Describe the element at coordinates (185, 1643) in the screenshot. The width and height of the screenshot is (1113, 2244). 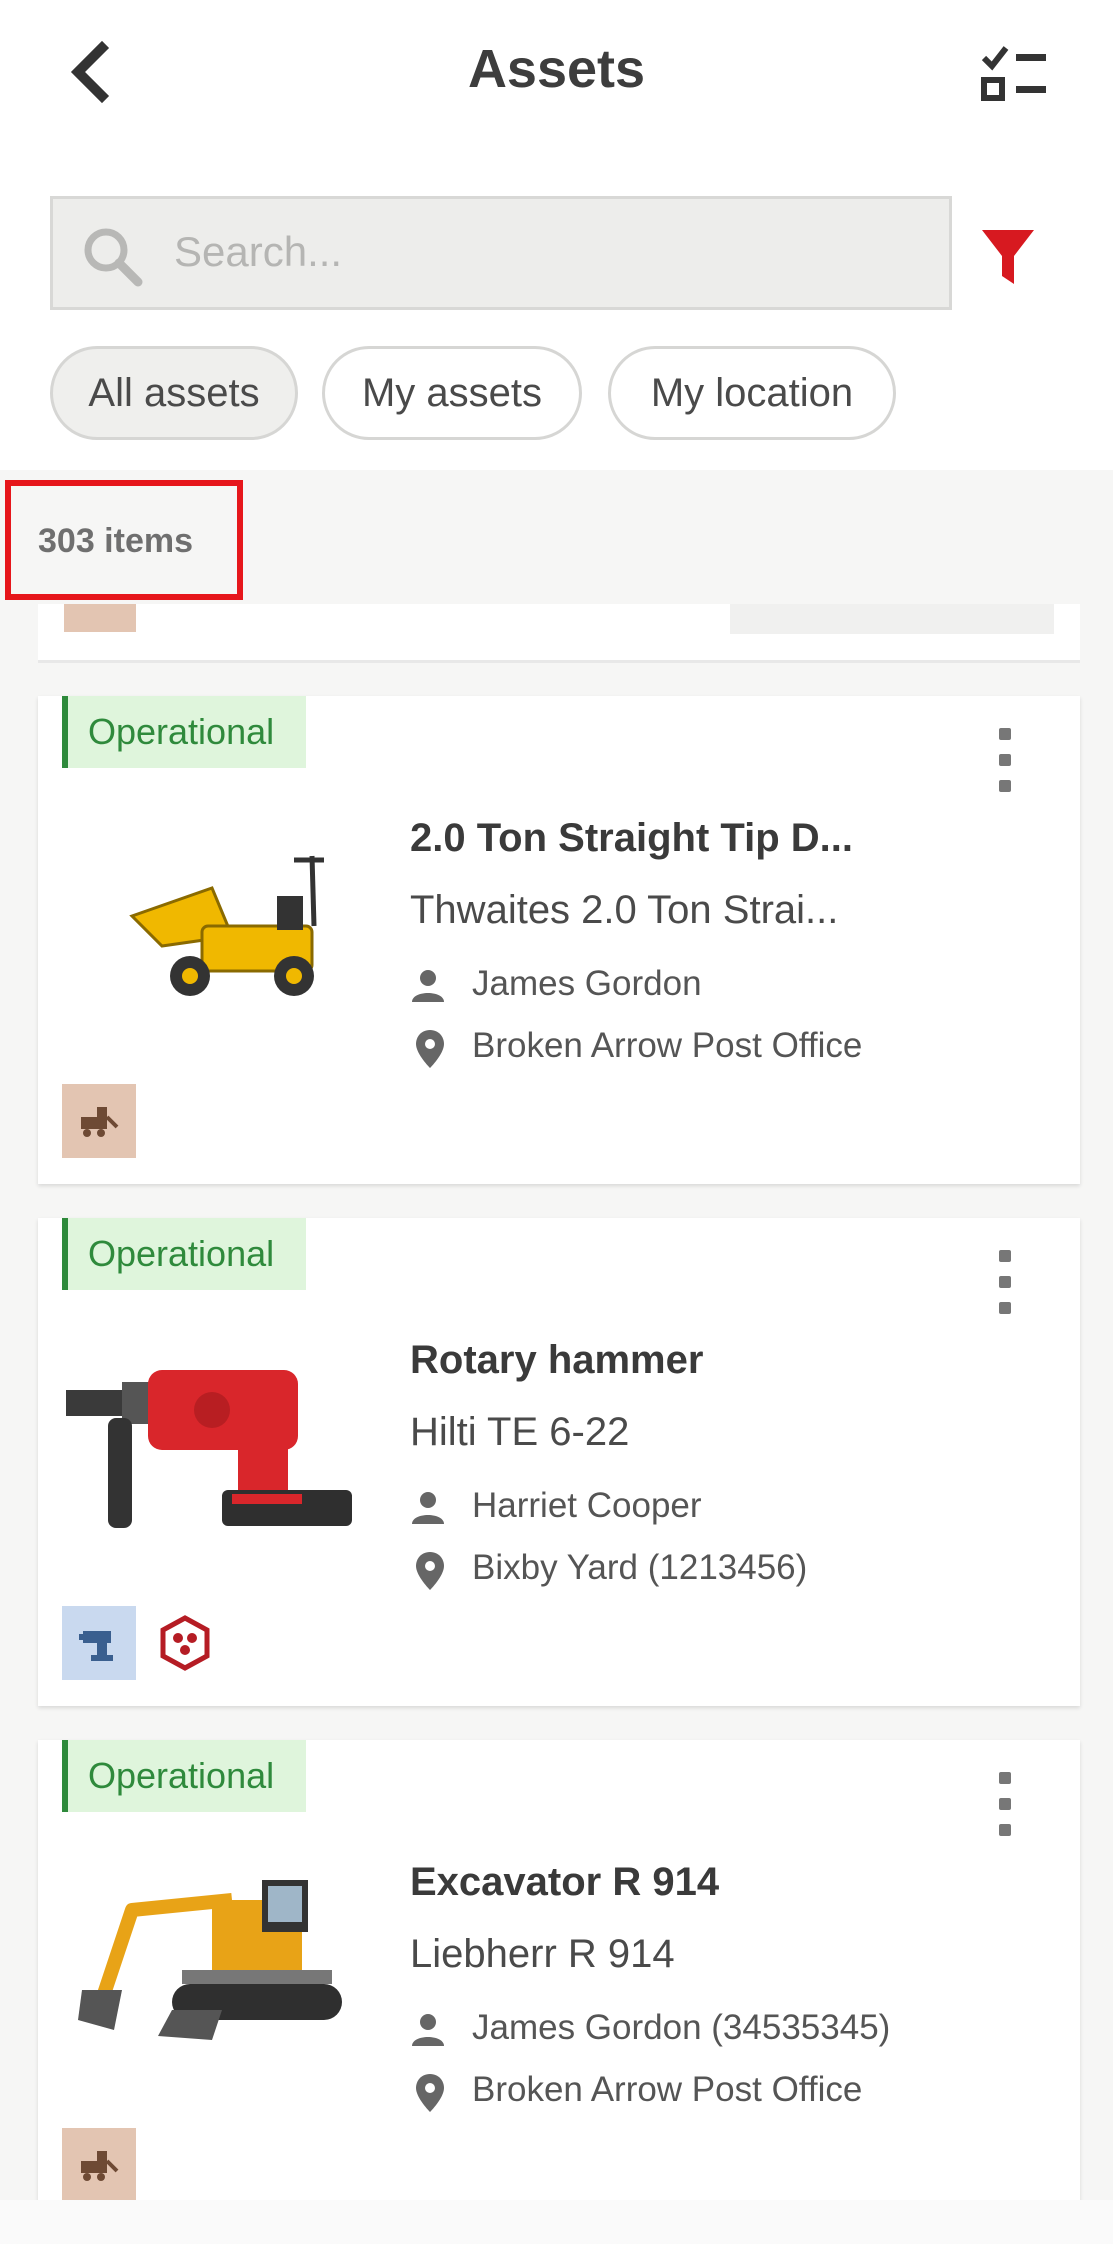
I see `hilti-hex-icon` at that location.